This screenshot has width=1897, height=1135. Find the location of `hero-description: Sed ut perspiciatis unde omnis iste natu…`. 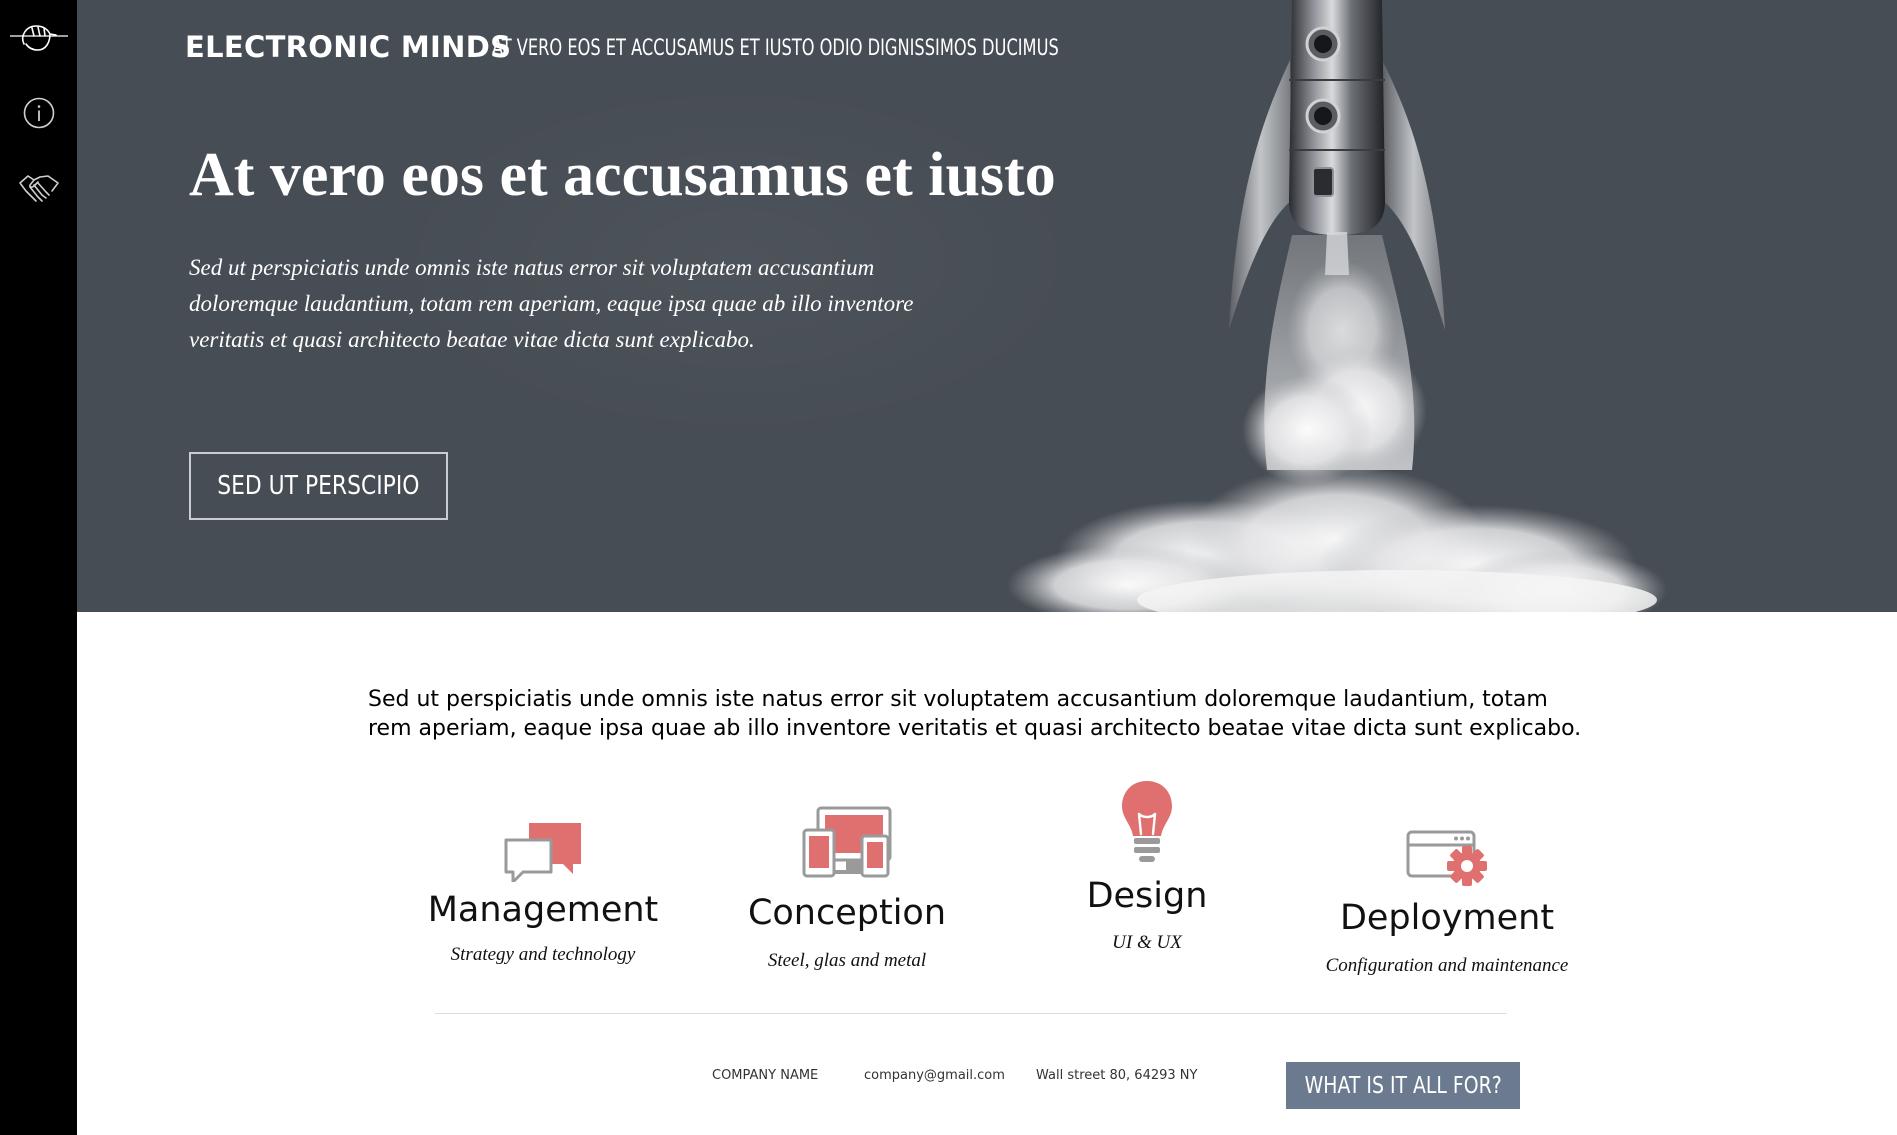

hero-description: Sed ut perspiciatis unde omnis iste natu… is located at coordinates (551, 303).